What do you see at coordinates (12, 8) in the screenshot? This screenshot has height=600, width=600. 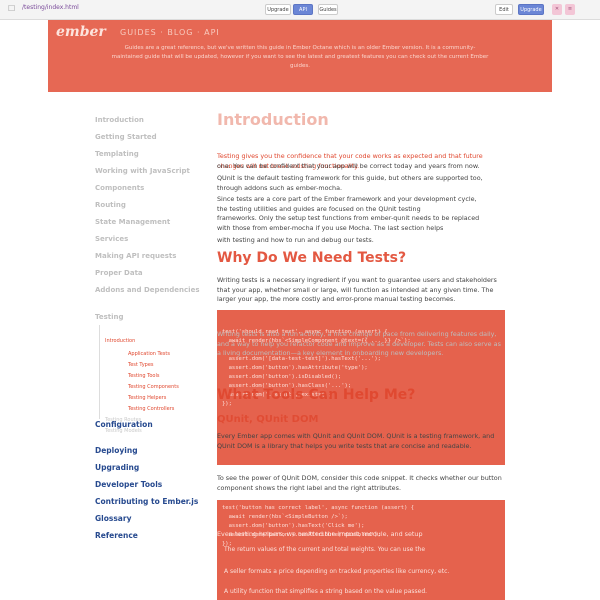 I see `page-icon: ☐` at bounding box center [12, 8].